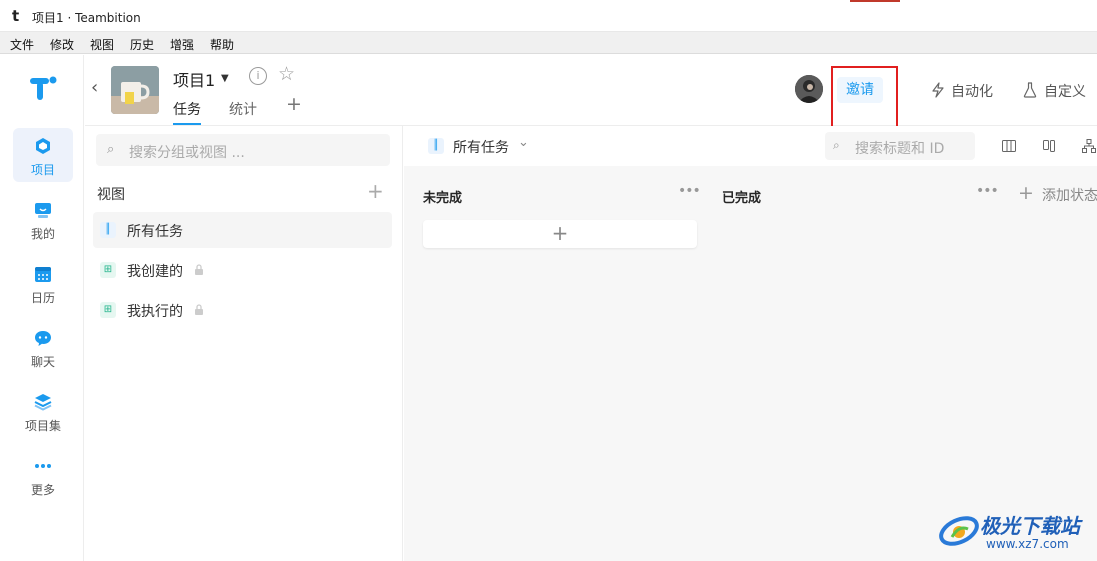 This screenshot has height=561, width=1097. I want to click on window-title: 项目1 · Teambition, so click(86, 18).